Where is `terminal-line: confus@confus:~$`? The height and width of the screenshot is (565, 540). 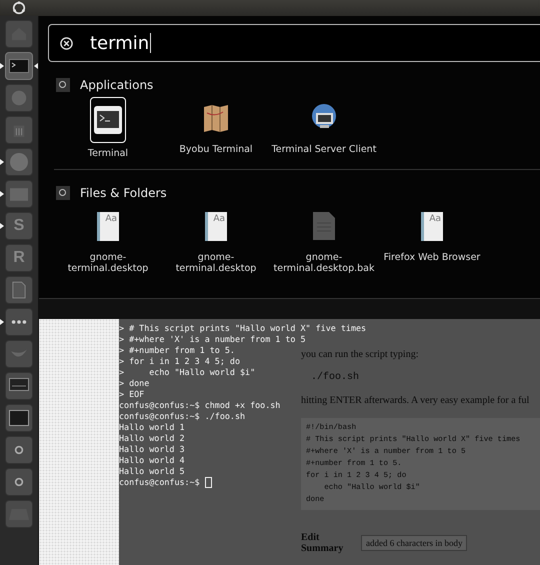
terminal-line: confus@confus:~$ is located at coordinates (165, 482).